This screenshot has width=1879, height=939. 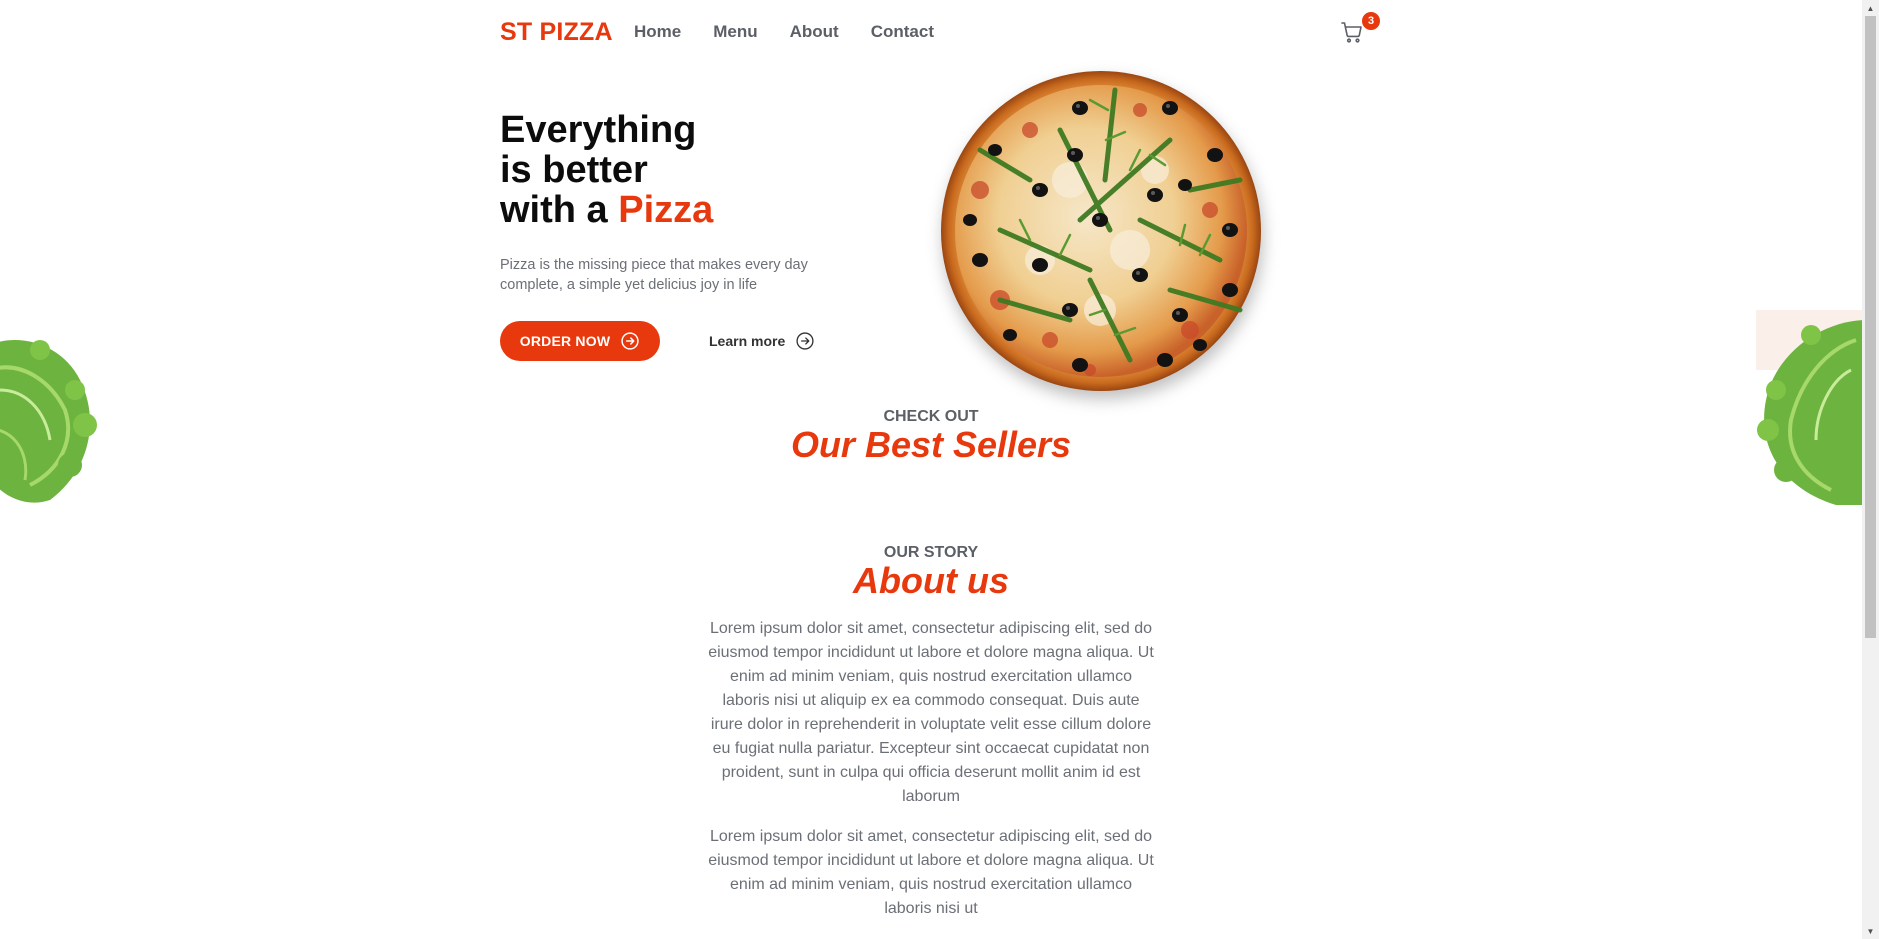 What do you see at coordinates (598, 130) in the screenshot?
I see `hero-title-line1: Everything` at bounding box center [598, 130].